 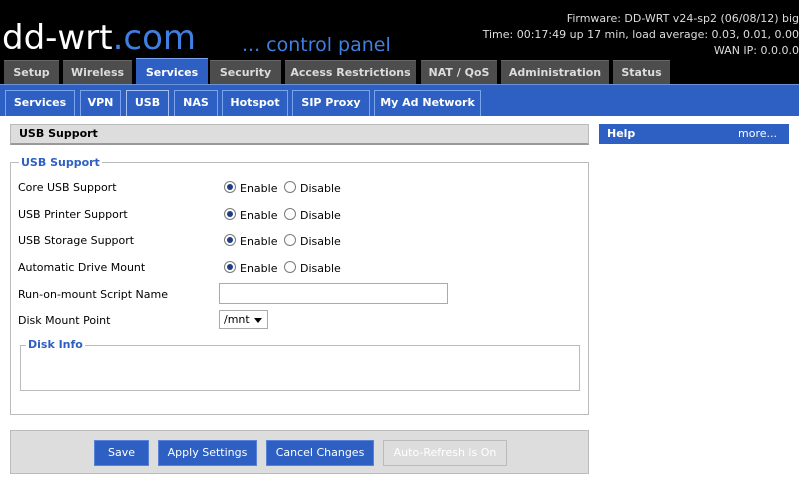 What do you see at coordinates (555, 72) in the screenshot?
I see `tab-administration: Administration` at bounding box center [555, 72].